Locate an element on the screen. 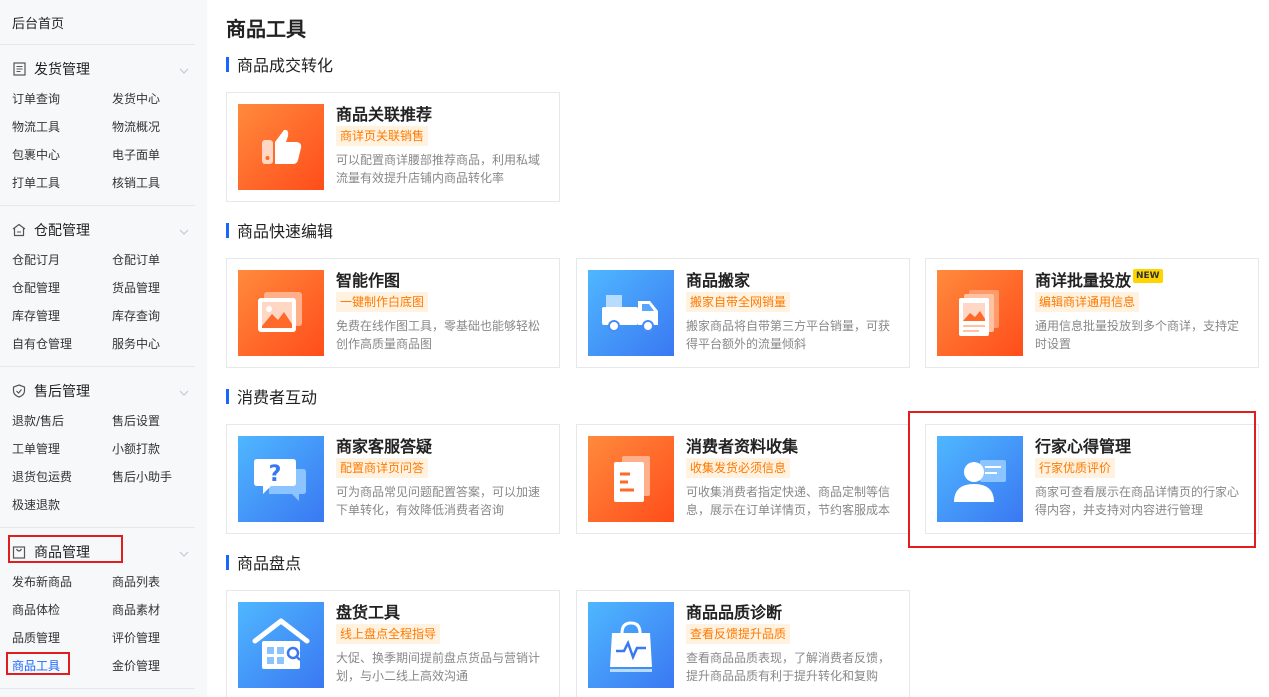 This screenshot has height=697, width=1269. card-description: 可以配置商详腰部推荐商品，利用私域流量有效提升店铺内商品转化率 is located at coordinates (438, 169).